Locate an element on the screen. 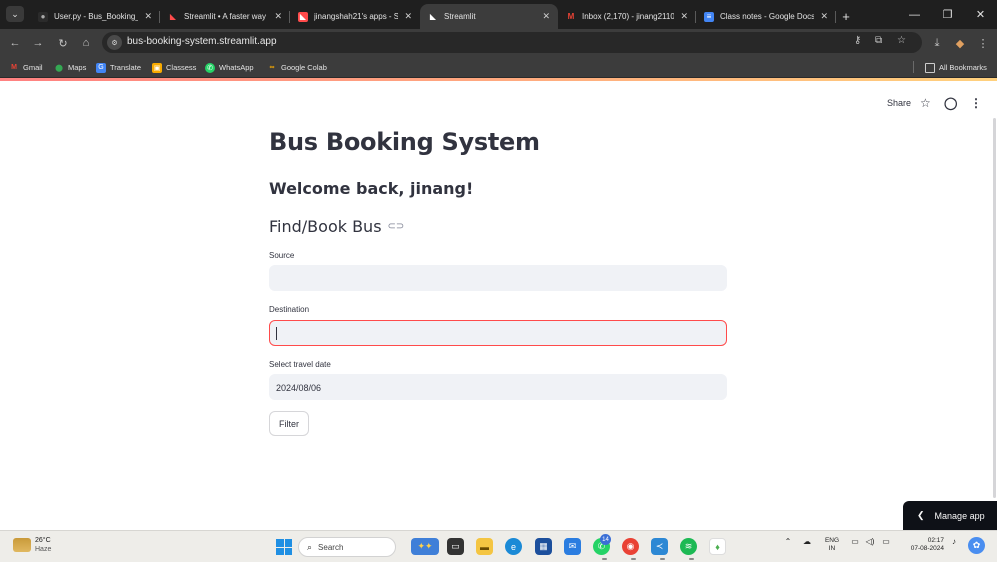  edge-icon: e is located at coordinates (513, 546).